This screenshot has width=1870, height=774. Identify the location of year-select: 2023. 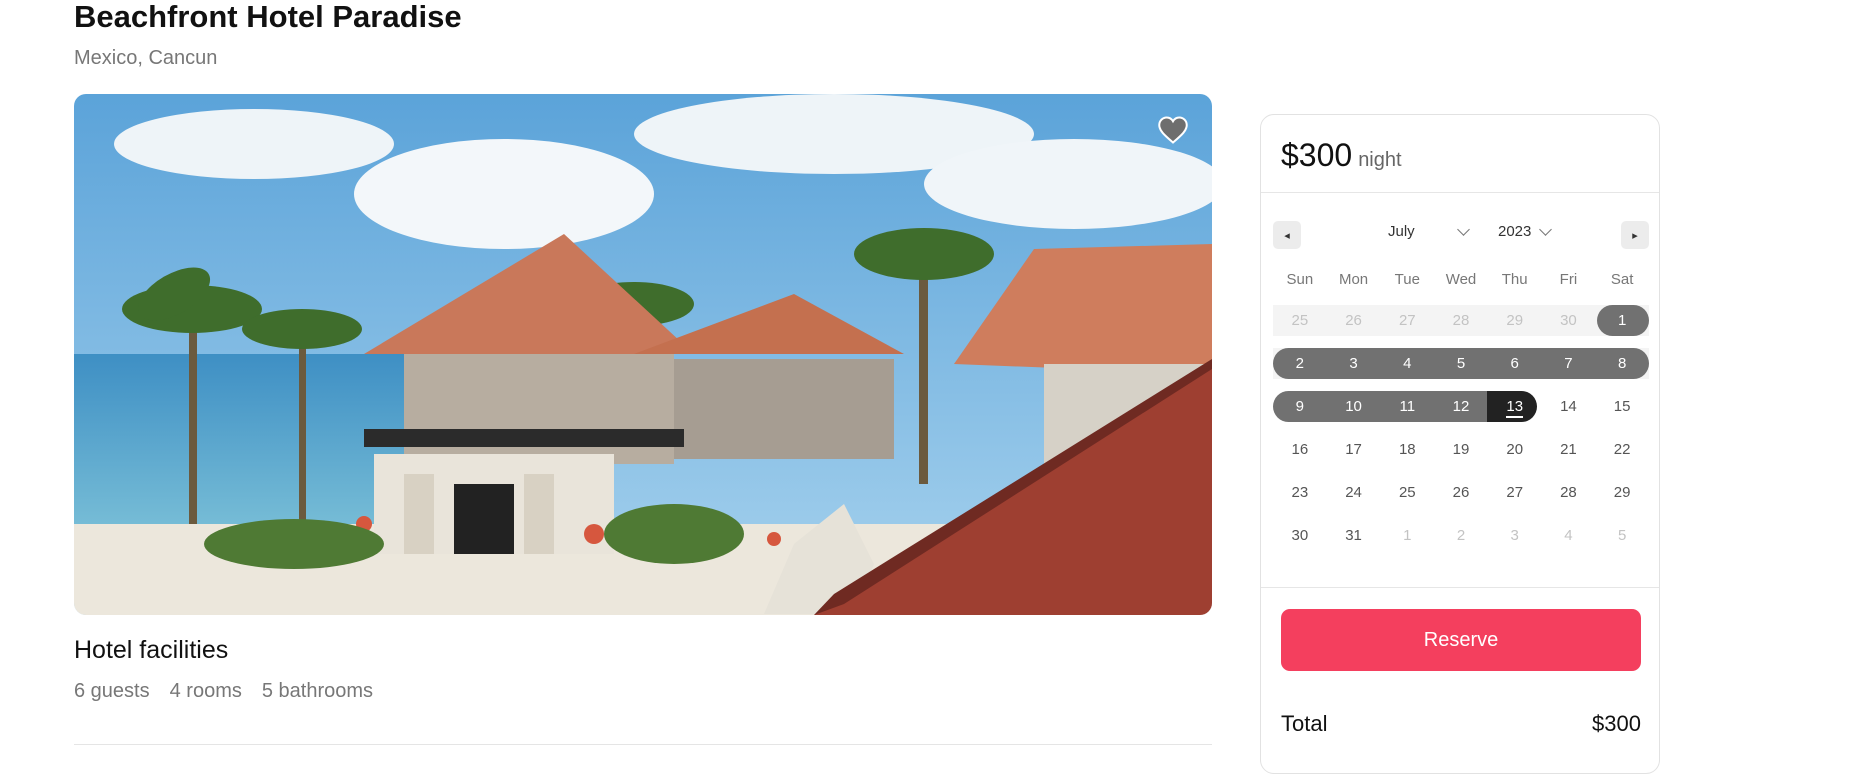
(1525, 231).